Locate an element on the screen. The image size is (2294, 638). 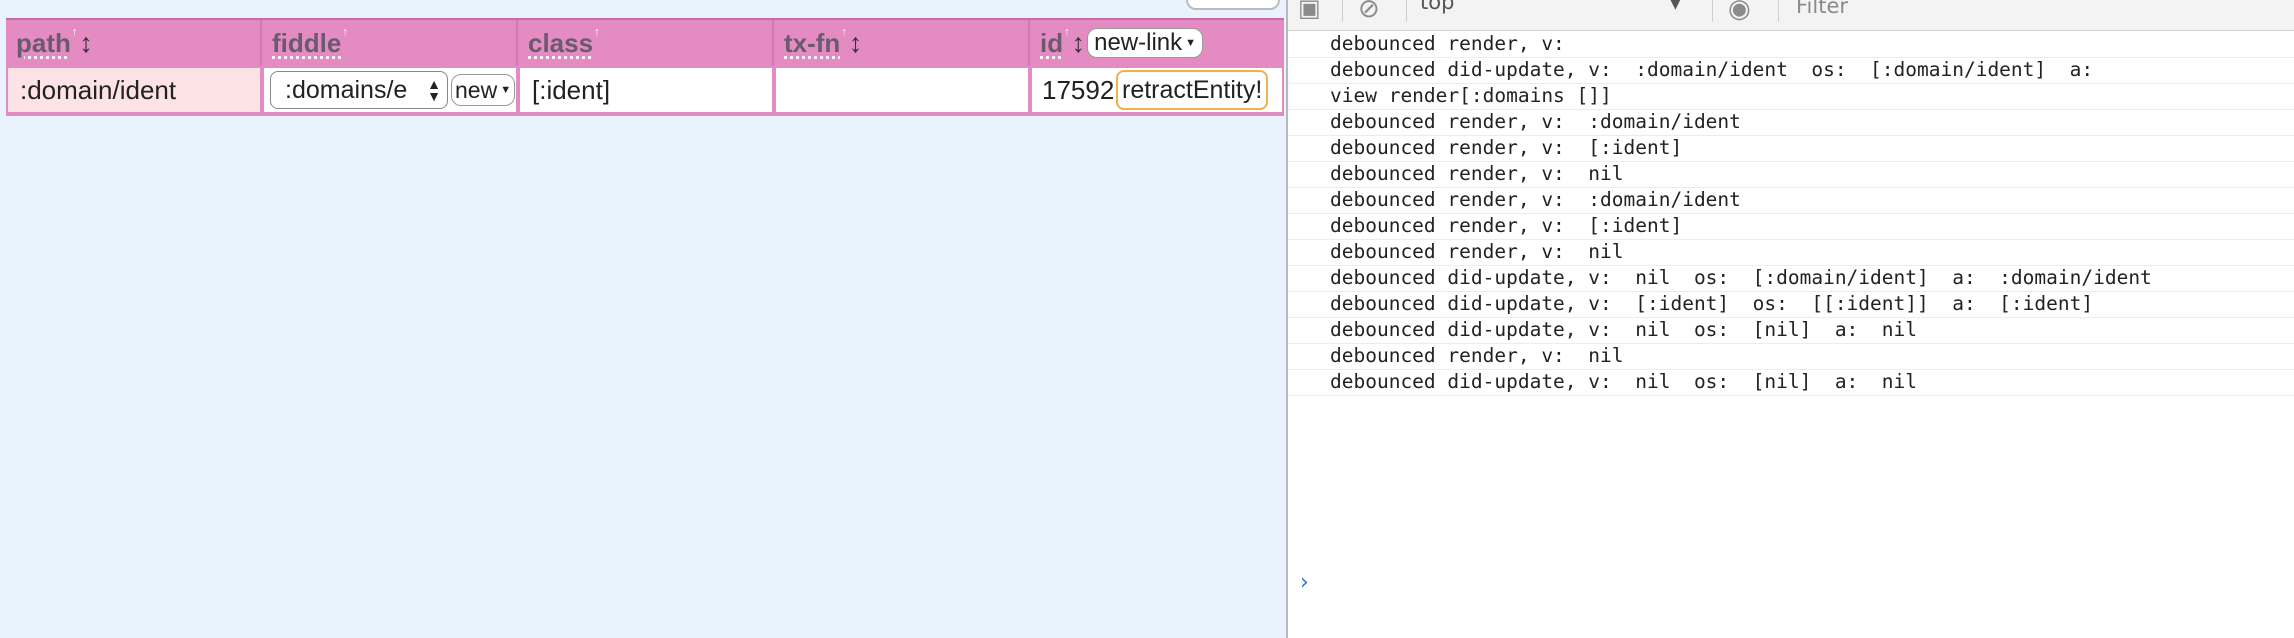
tx-fn-cell is located at coordinates (903, 90).